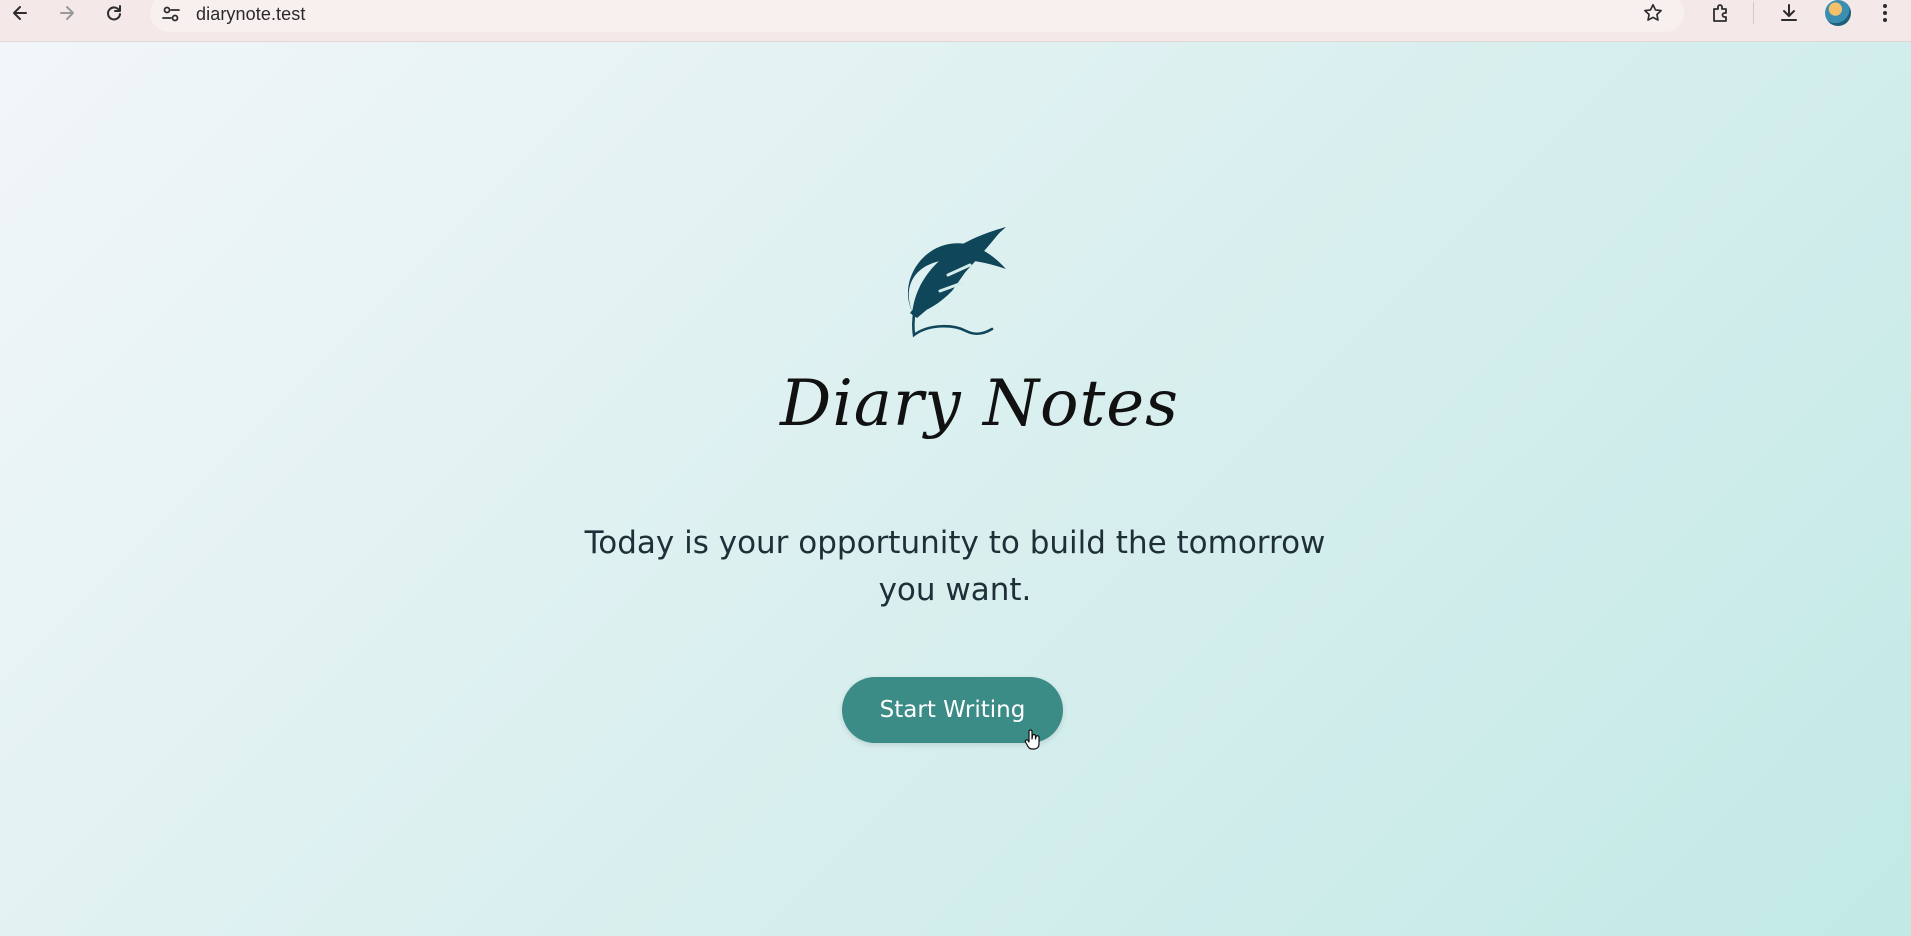 The width and height of the screenshot is (1911, 936). Describe the element at coordinates (1753, 13) in the screenshot. I see `toolbar-separator` at that location.